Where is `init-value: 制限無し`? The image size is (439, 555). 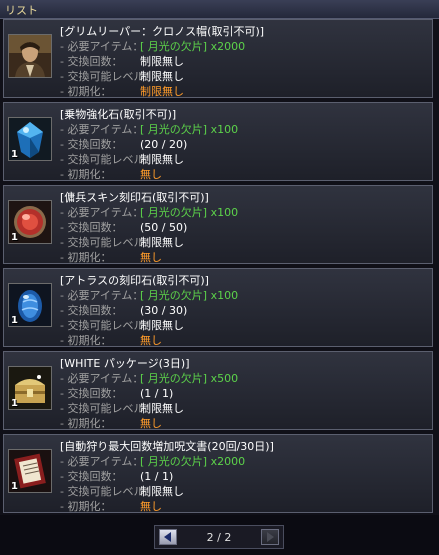
init-value: 制限無し is located at coordinates (162, 91).